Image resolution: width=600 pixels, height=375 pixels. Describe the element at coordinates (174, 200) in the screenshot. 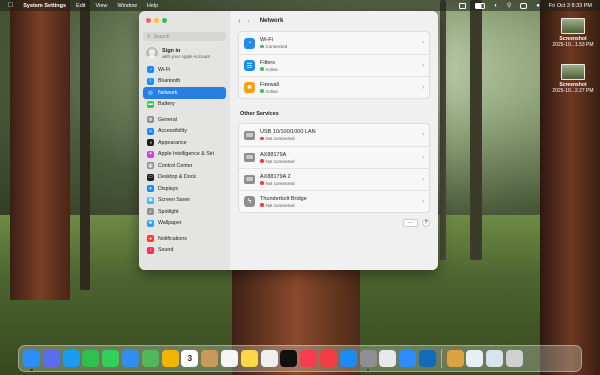

I see `sidebar-item-label: Screen Saver` at that location.